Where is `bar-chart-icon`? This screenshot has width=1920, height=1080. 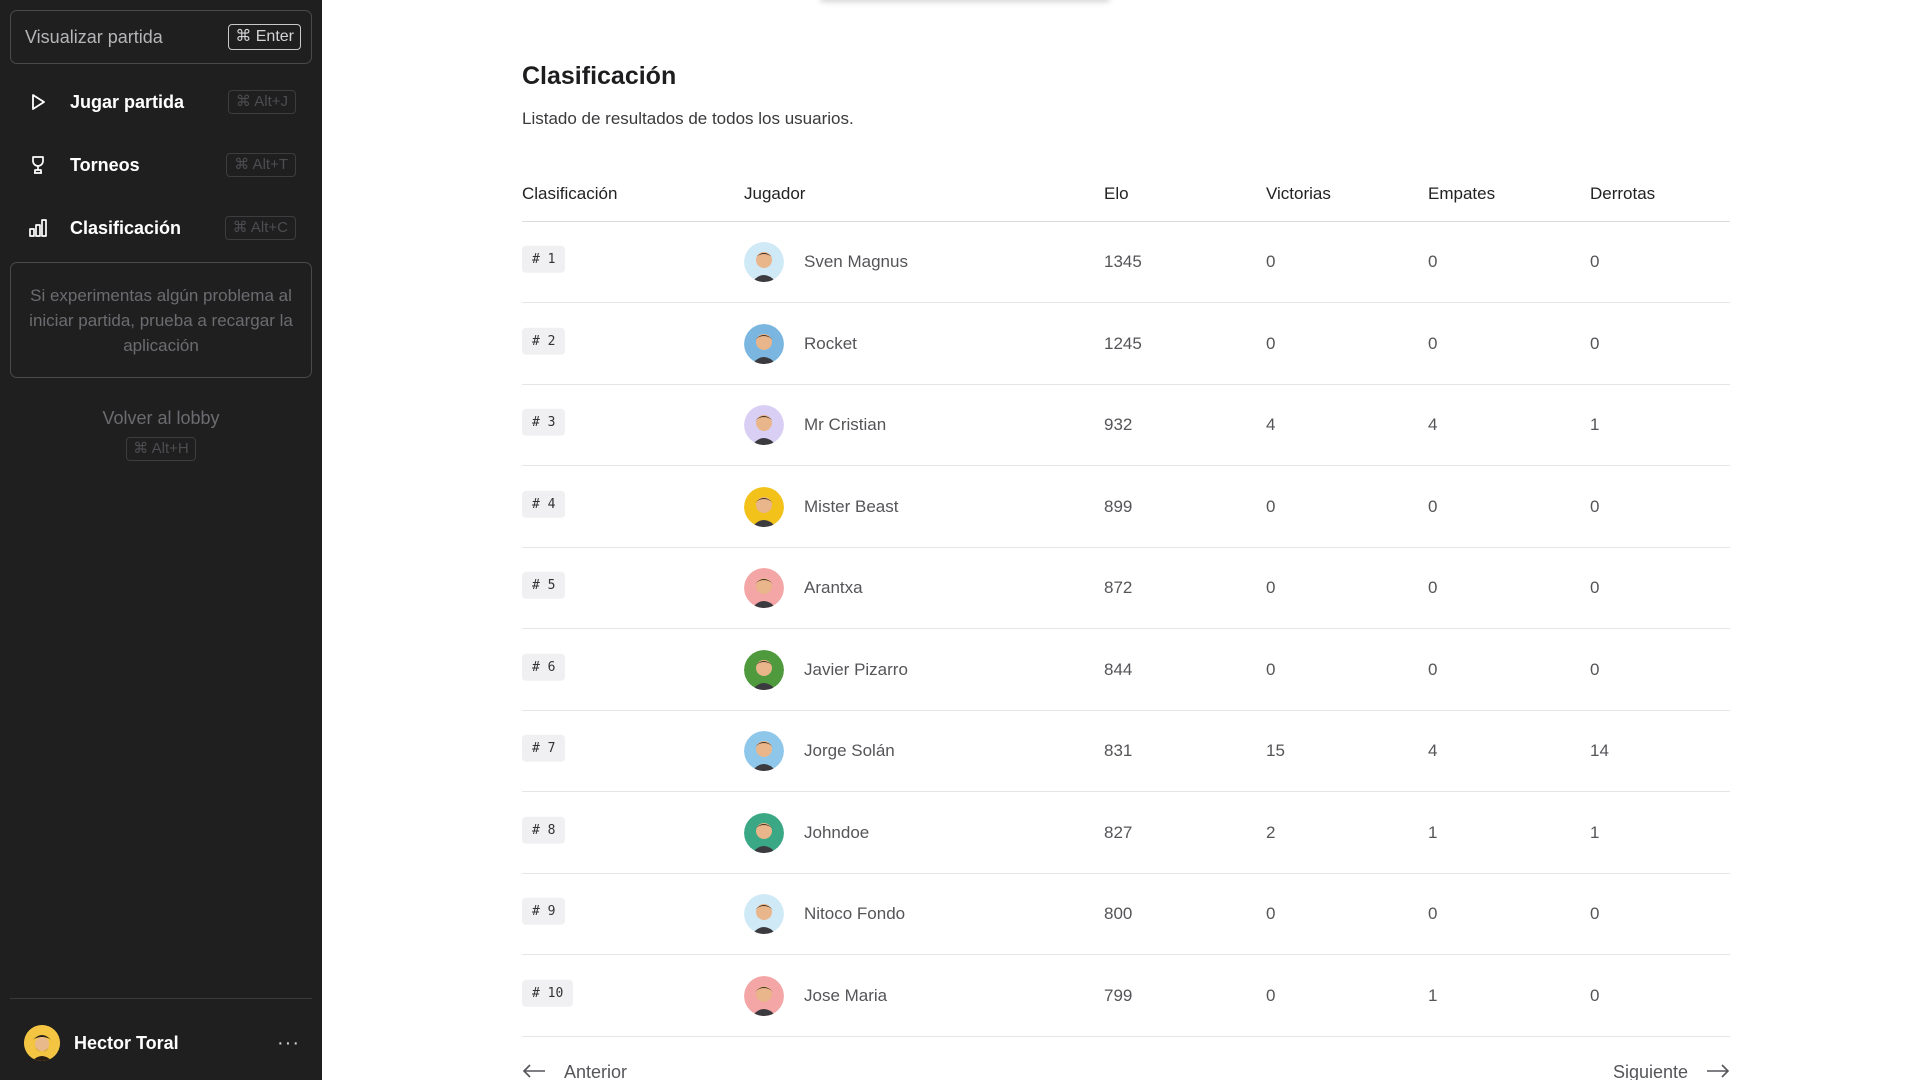
bar-chart-icon is located at coordinates (38, 228).